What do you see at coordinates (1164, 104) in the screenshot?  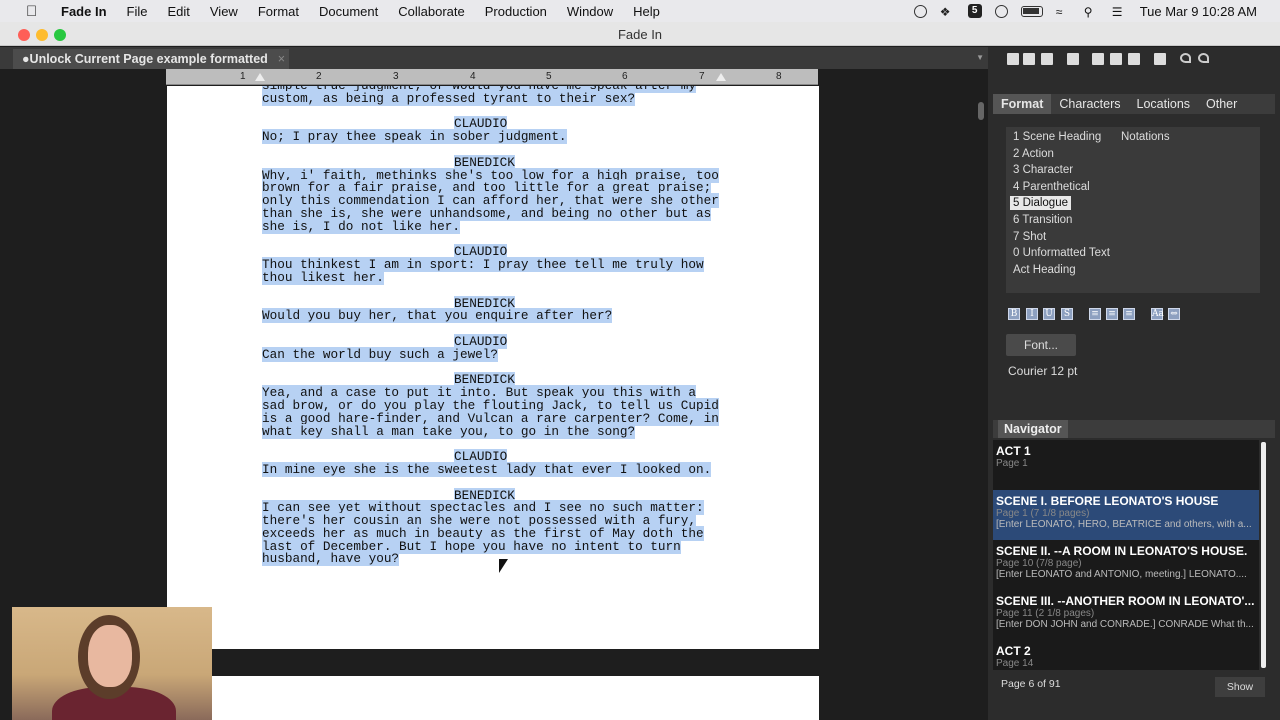 I see `tab-locations: Locations` at bounding box center [1164, 104].